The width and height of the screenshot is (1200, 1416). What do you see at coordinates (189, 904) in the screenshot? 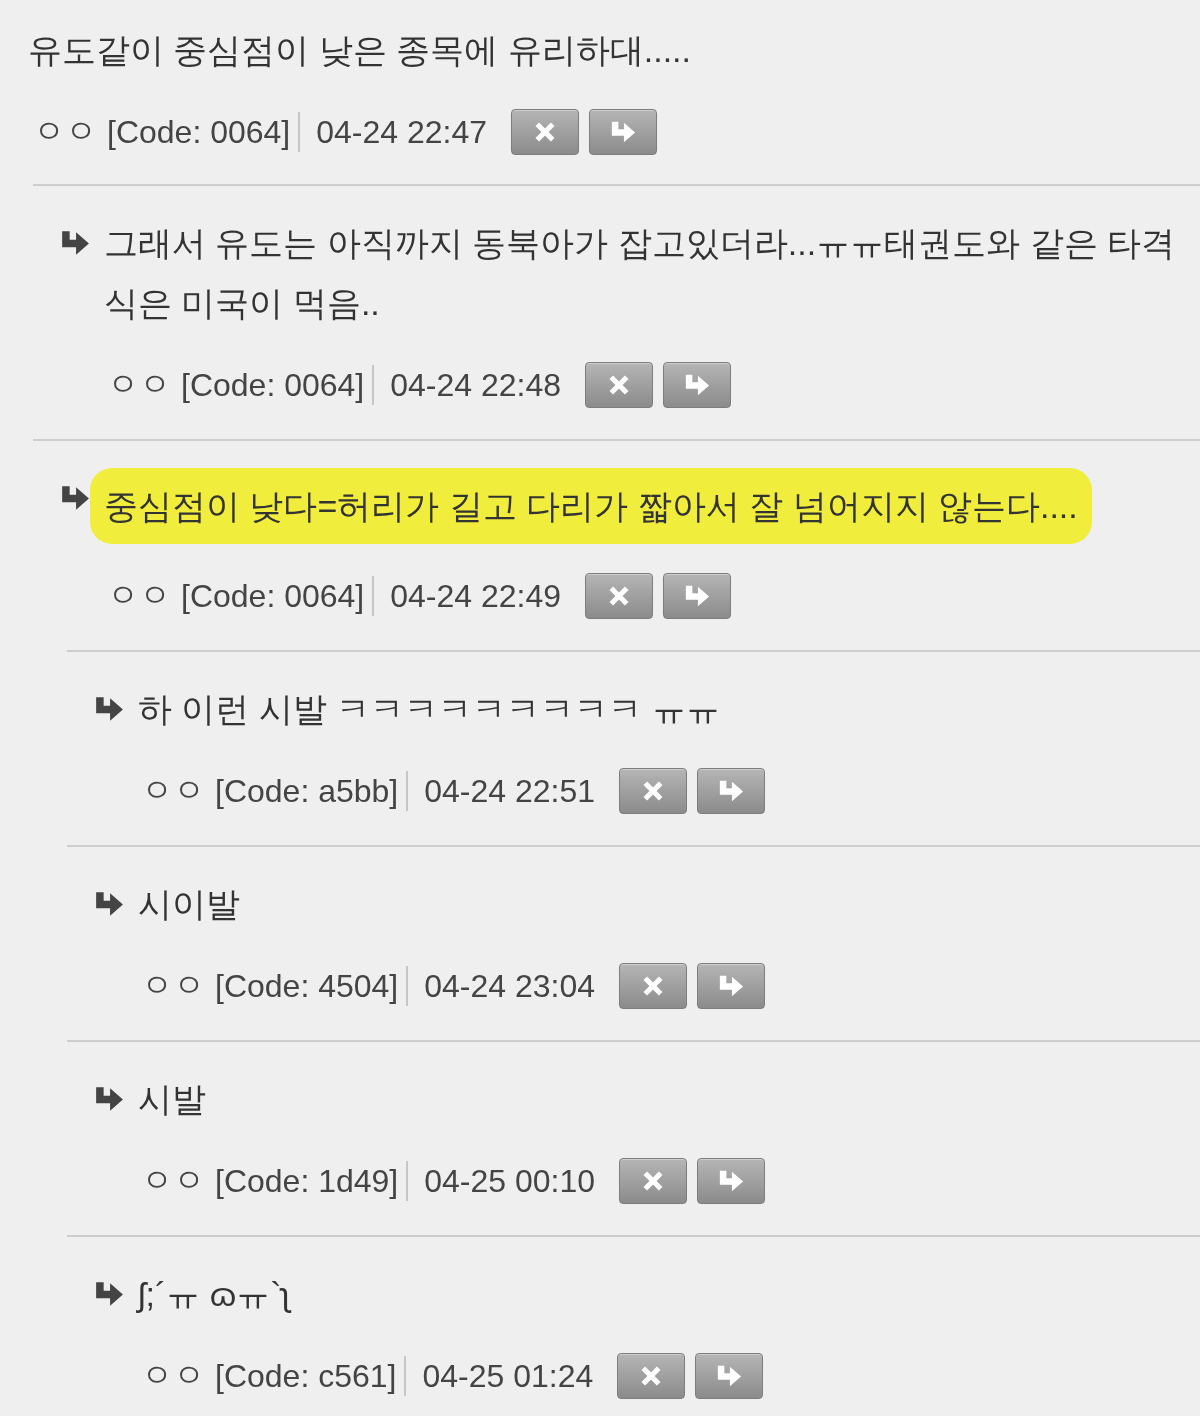
I see `comment-text: 시이발` at bounding box center [189, 904].